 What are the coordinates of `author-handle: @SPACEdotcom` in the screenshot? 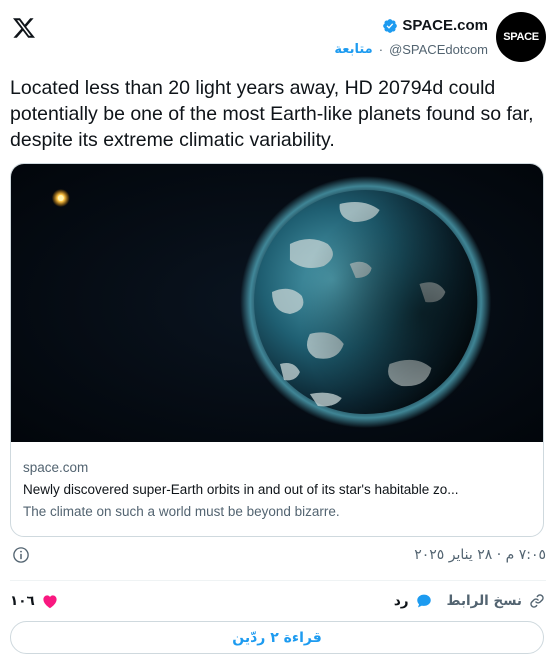 It's located at (438, 49).